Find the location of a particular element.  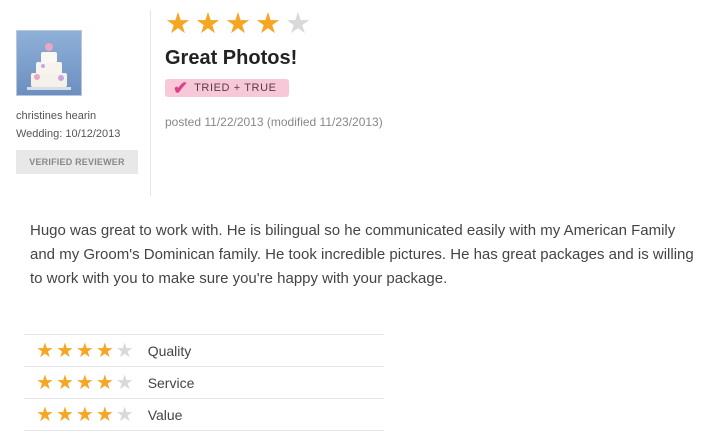

wedding-cake-icon is located at coordinates (49, 66).